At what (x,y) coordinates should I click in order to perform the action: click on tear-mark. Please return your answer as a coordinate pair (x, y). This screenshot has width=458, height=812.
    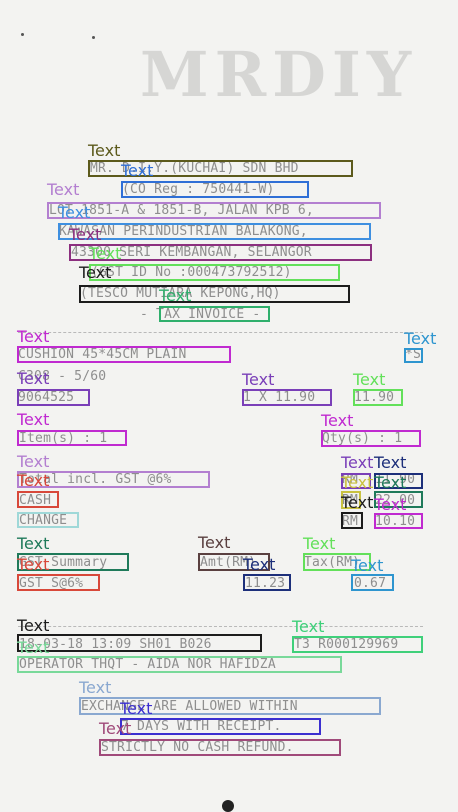
    Looking at the image, I should click on (228, 806).